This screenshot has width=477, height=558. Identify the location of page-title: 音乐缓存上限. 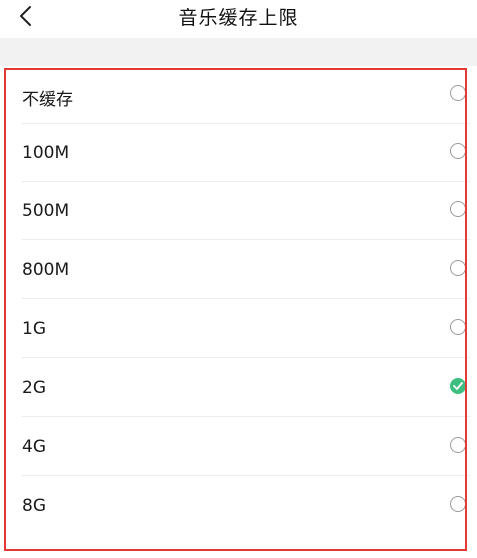
(238, 18).